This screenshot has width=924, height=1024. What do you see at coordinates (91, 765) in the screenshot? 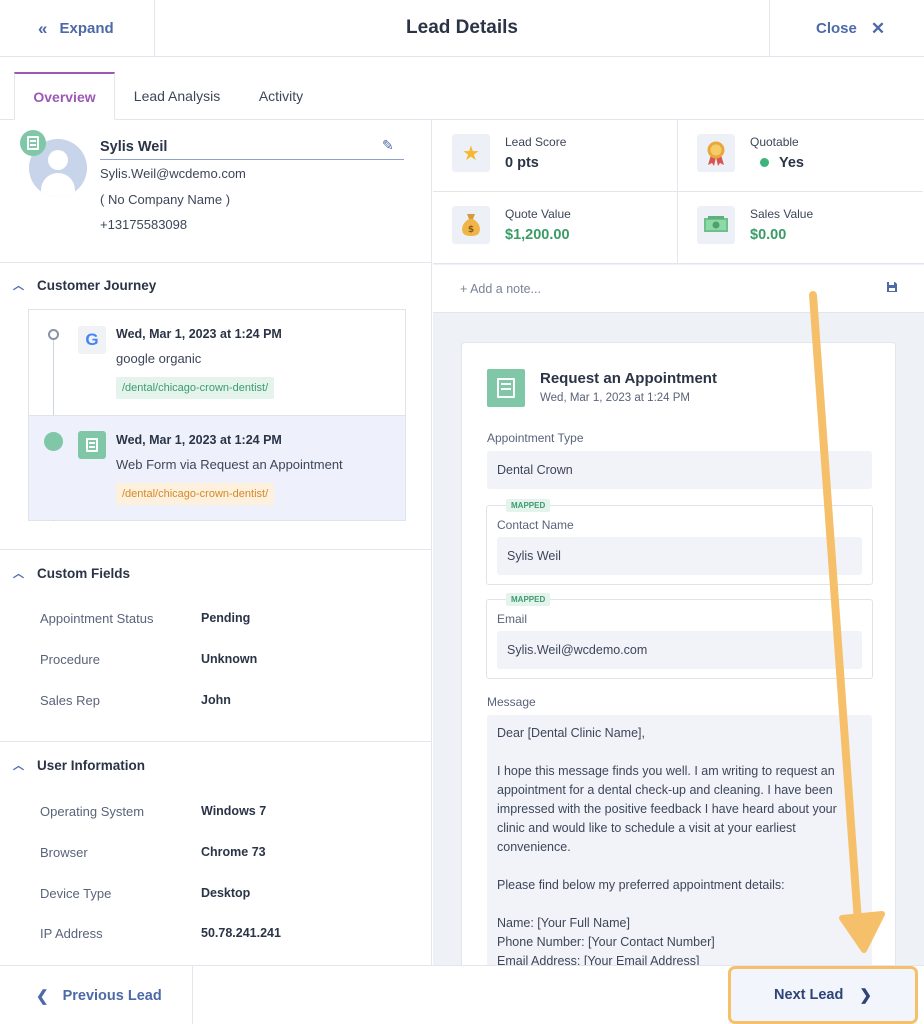
I see `section-title: User Information` at bounding box center [91, 765].